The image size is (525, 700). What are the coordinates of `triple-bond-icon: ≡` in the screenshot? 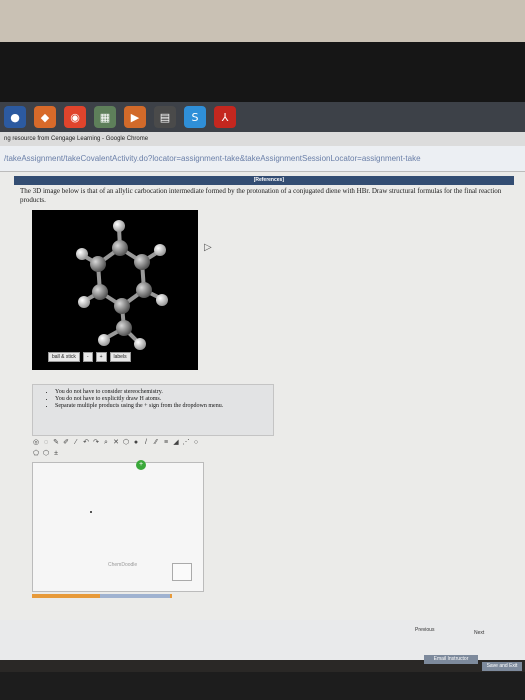 It's located at (166, 442).